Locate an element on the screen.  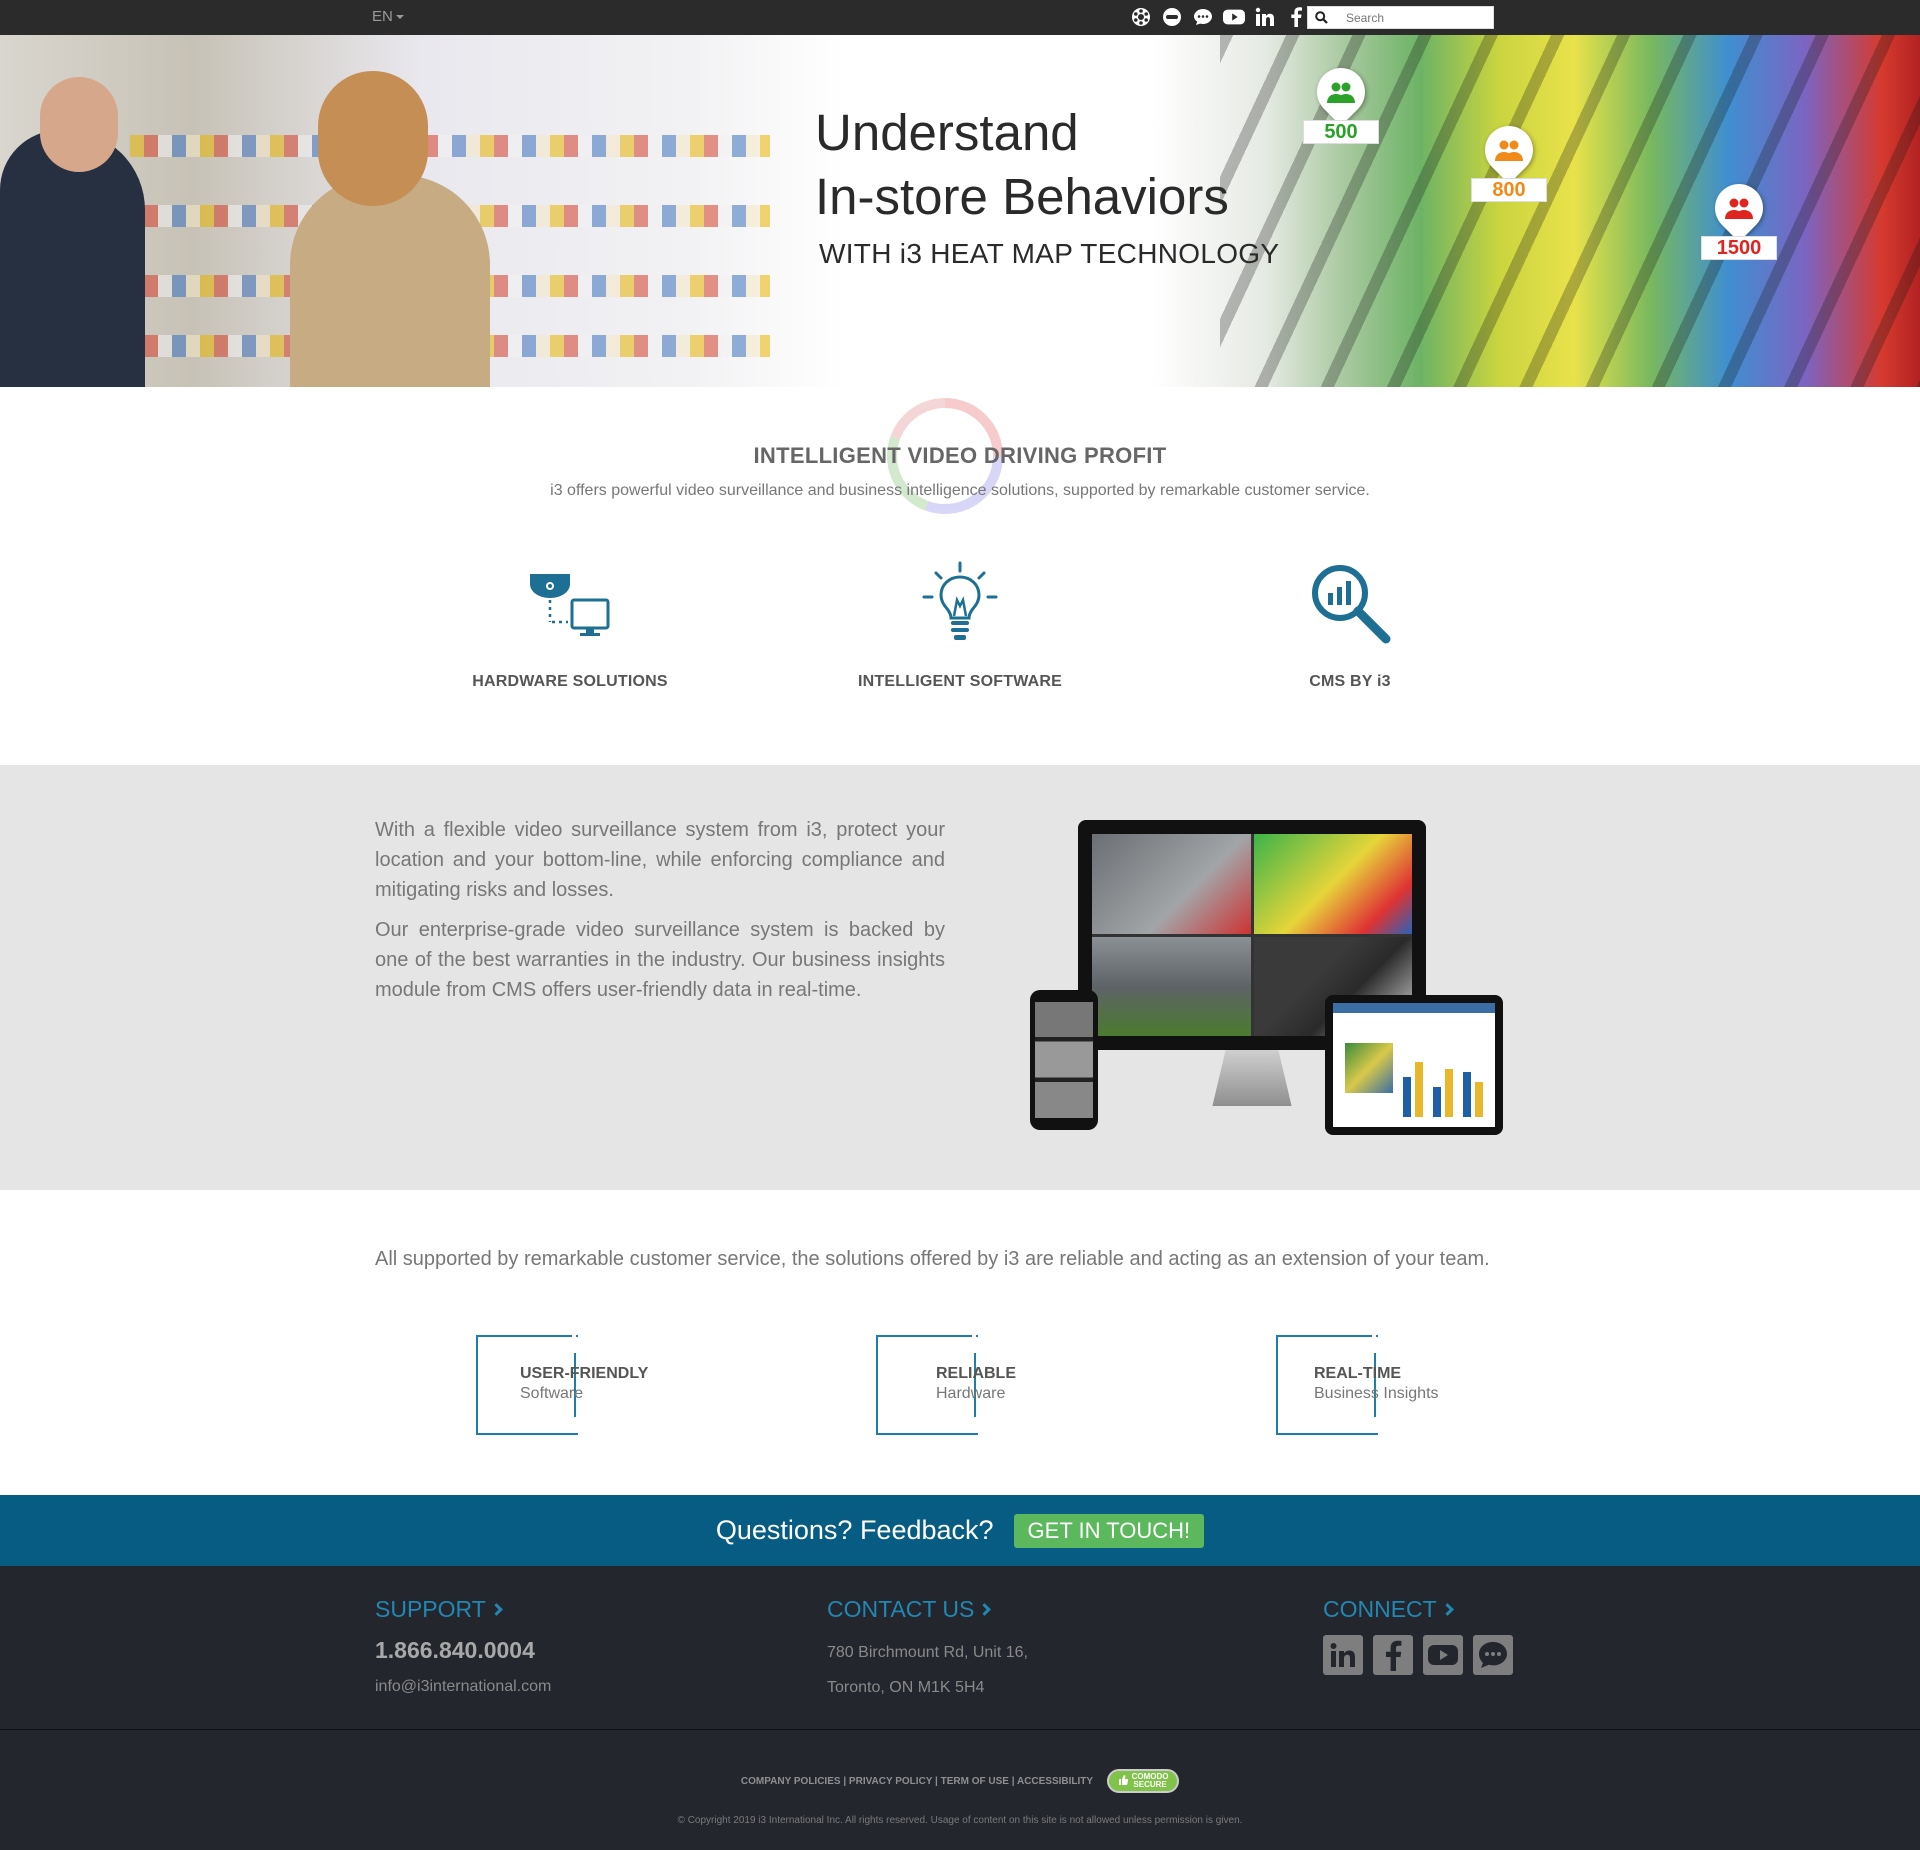
support-phone: 1.866.840.0004 is located at coordinates (463, 1650).